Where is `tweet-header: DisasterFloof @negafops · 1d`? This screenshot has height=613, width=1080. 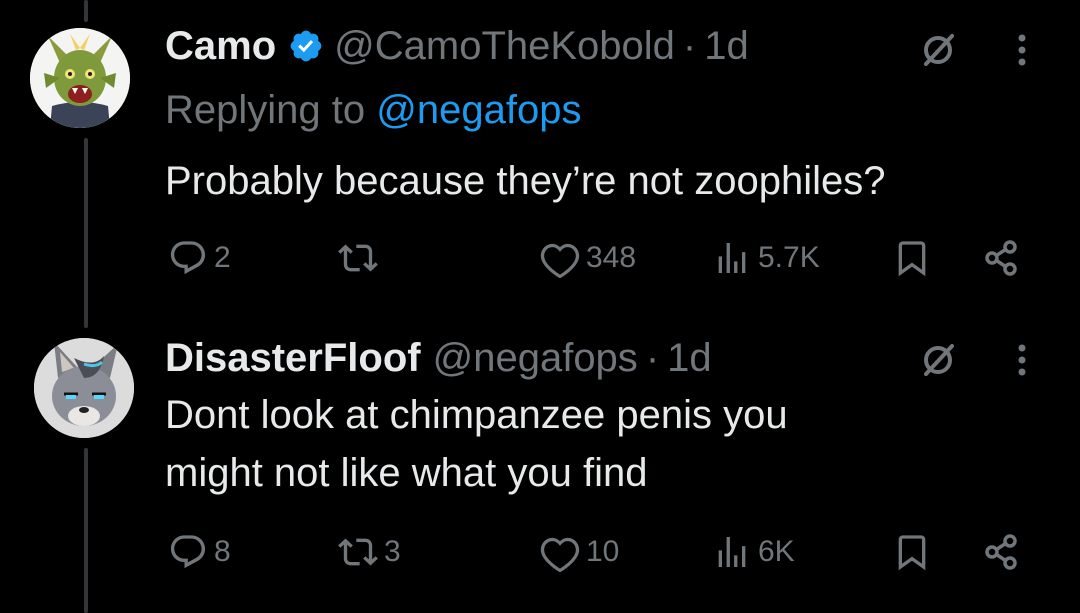
tweet-header: DisasterFloof @negafops · 1d is located at coordinates (438, 358).